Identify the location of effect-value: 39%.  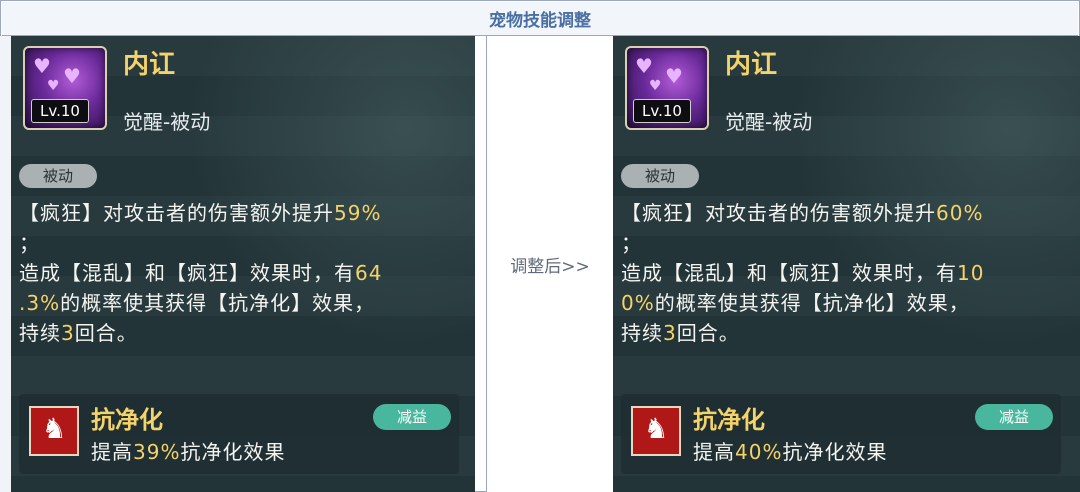
(157, 452).